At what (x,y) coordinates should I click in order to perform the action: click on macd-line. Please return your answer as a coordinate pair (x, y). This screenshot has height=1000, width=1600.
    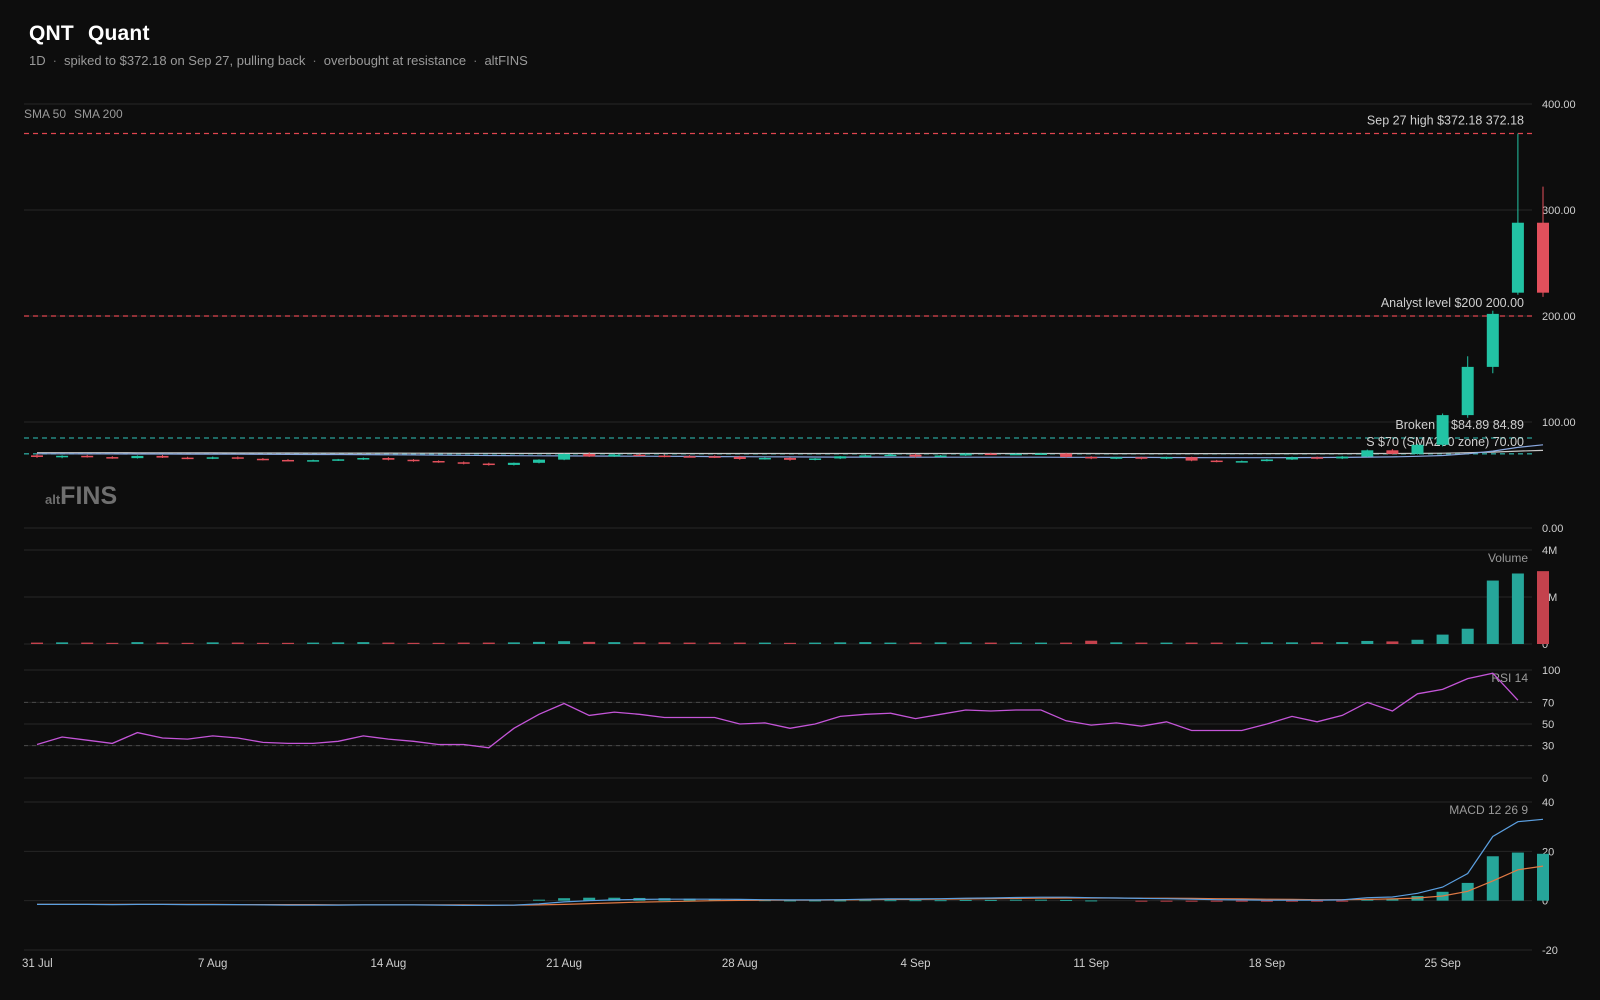
    Looking at the image, I should click on (790, 862).